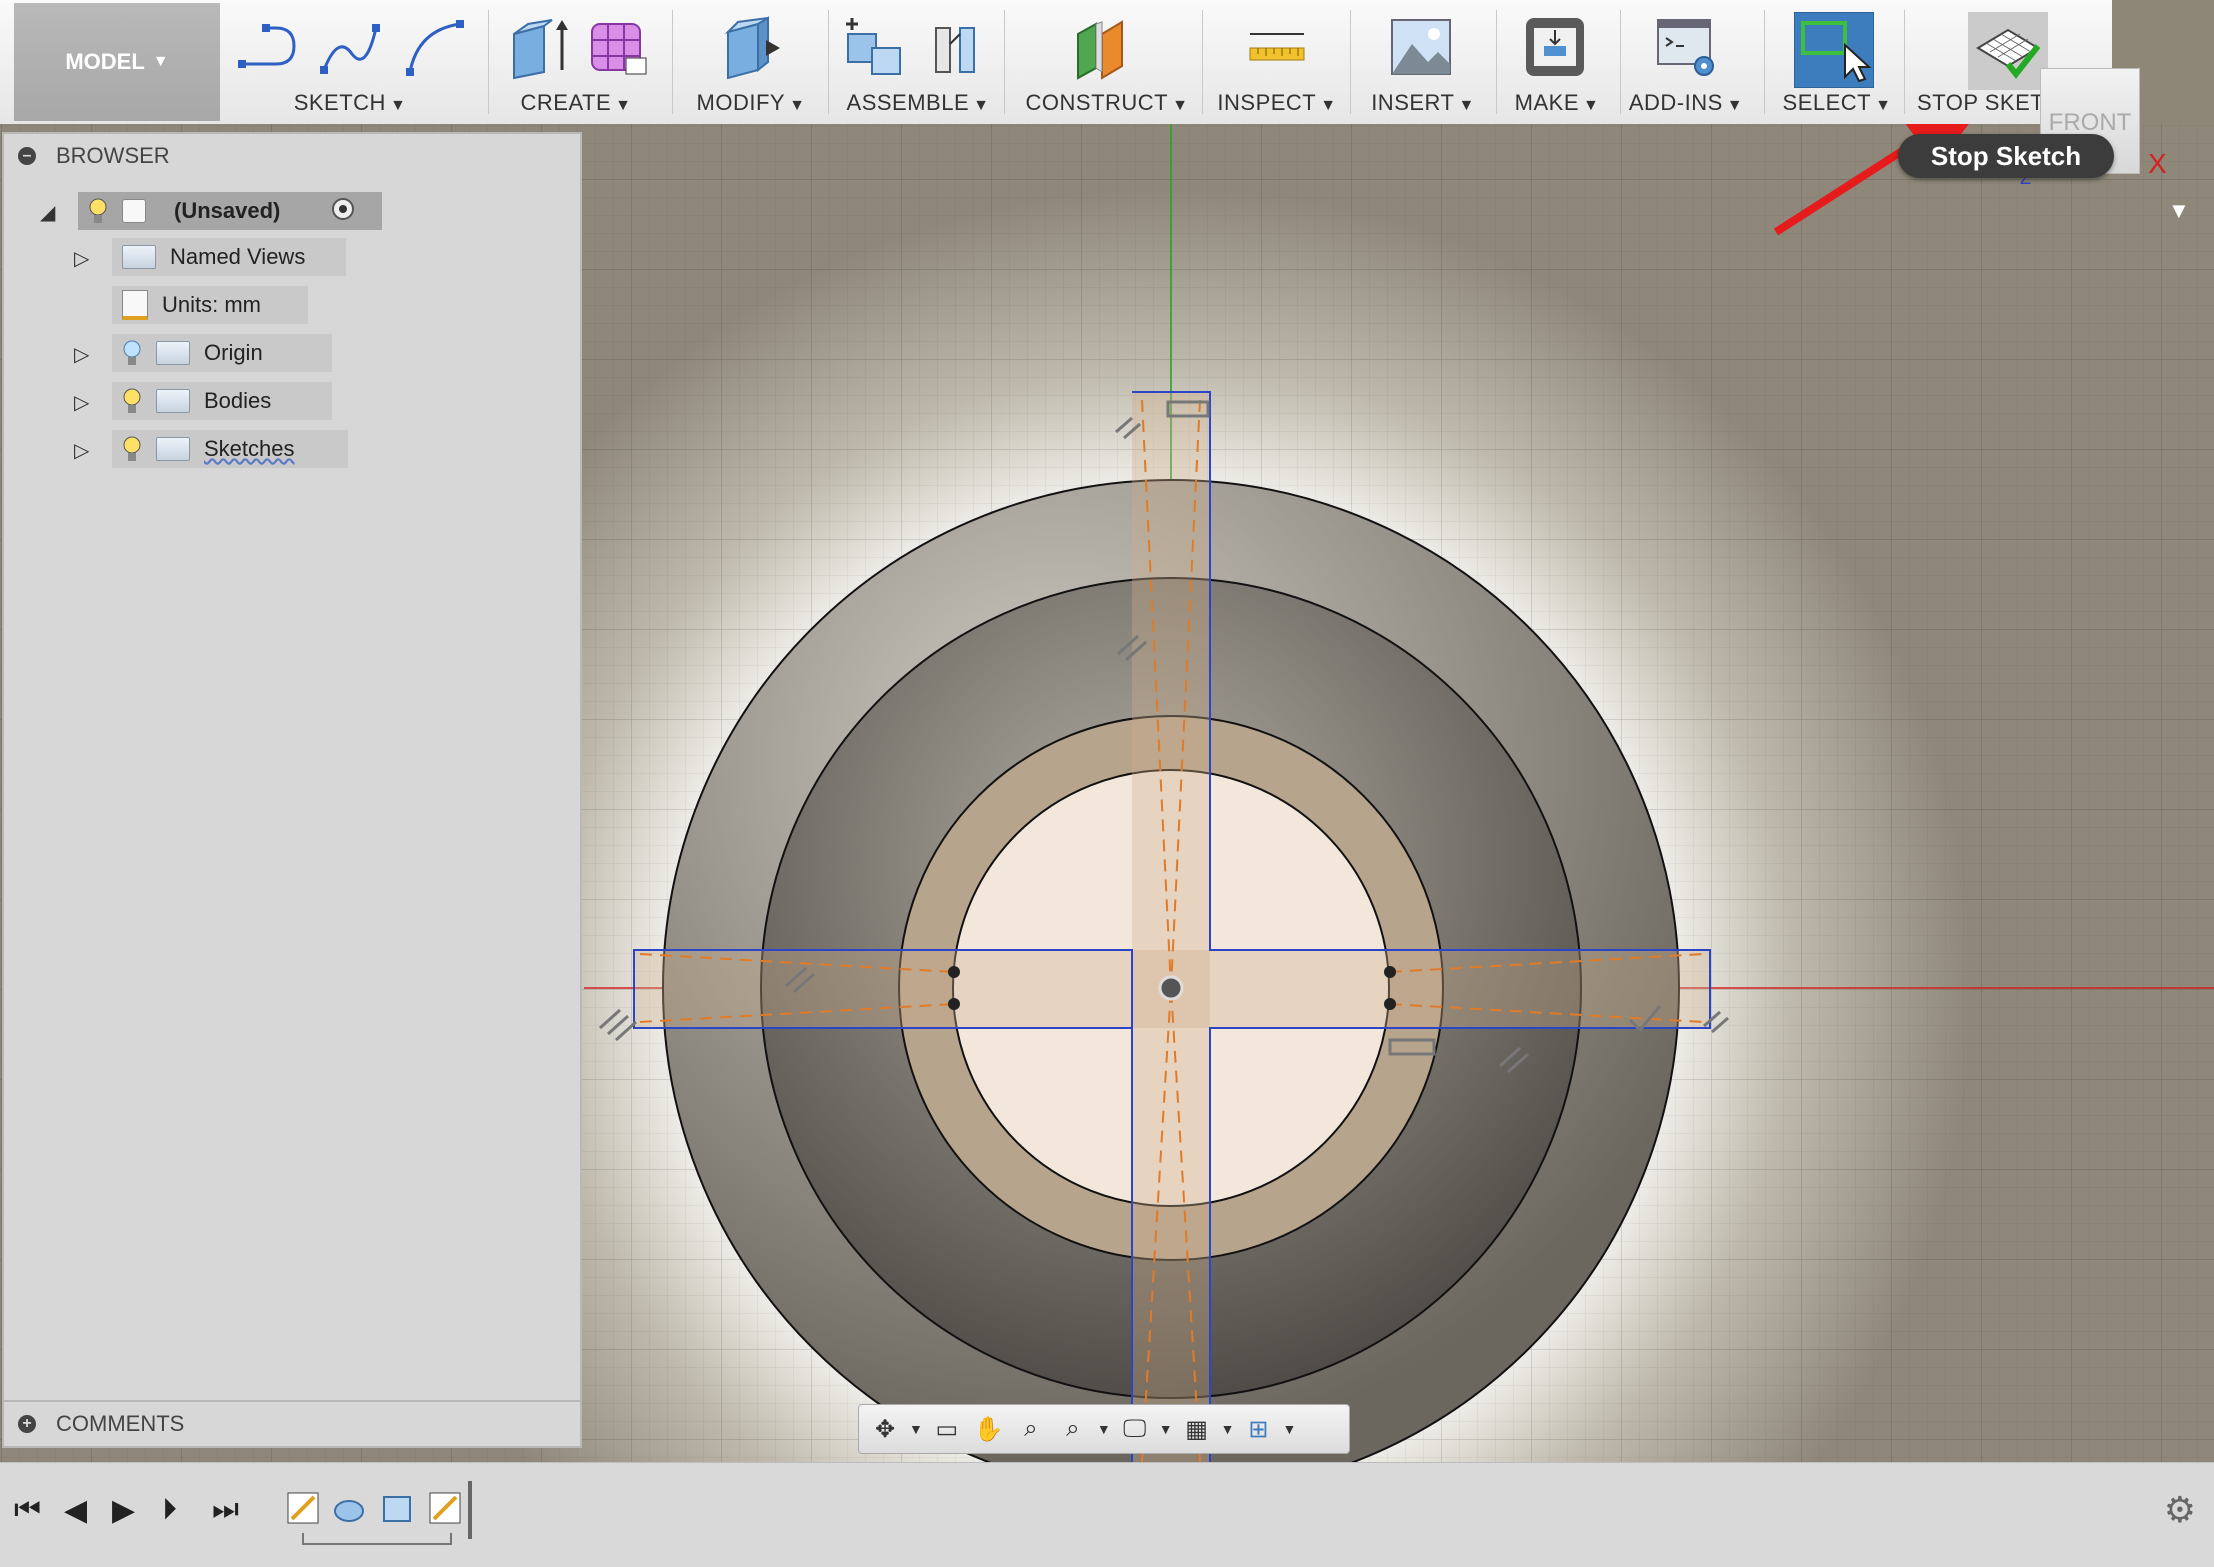 This screenshot has width=2214, height=1567. What do you see at coordinates (885, 1429) in the screenshot?
I see `orbit-icon: ✥` at bounding box center [885, 1429].